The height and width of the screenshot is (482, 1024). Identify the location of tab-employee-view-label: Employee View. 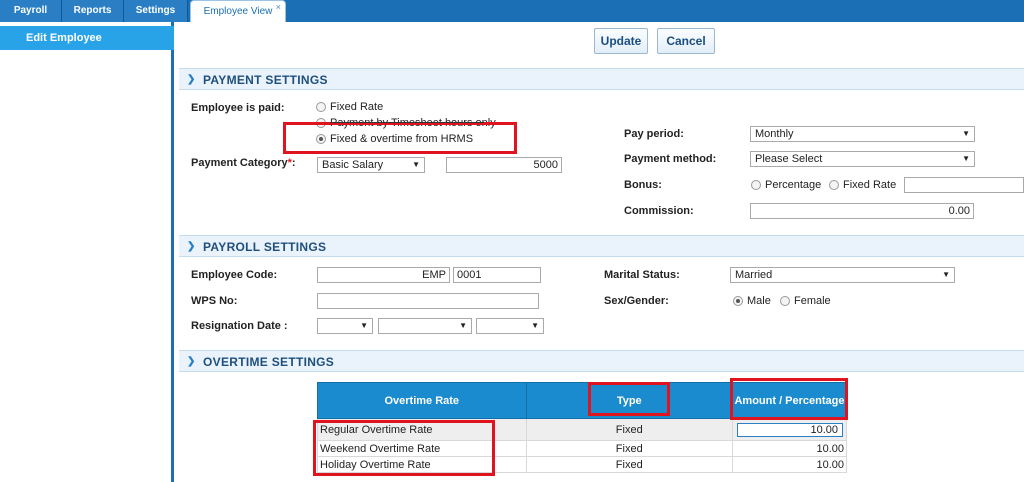
(238, 11).